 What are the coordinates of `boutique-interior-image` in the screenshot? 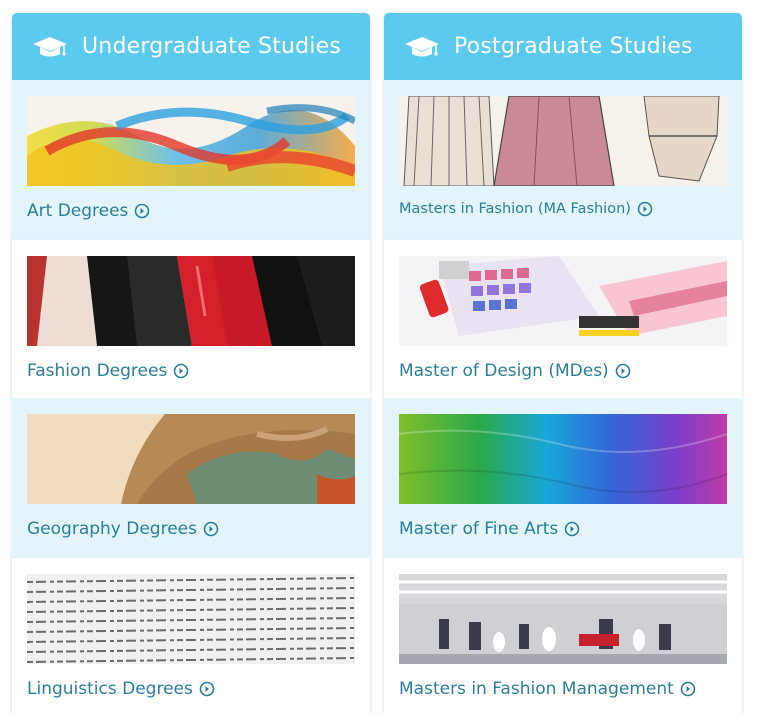 It's located at (563, 619).